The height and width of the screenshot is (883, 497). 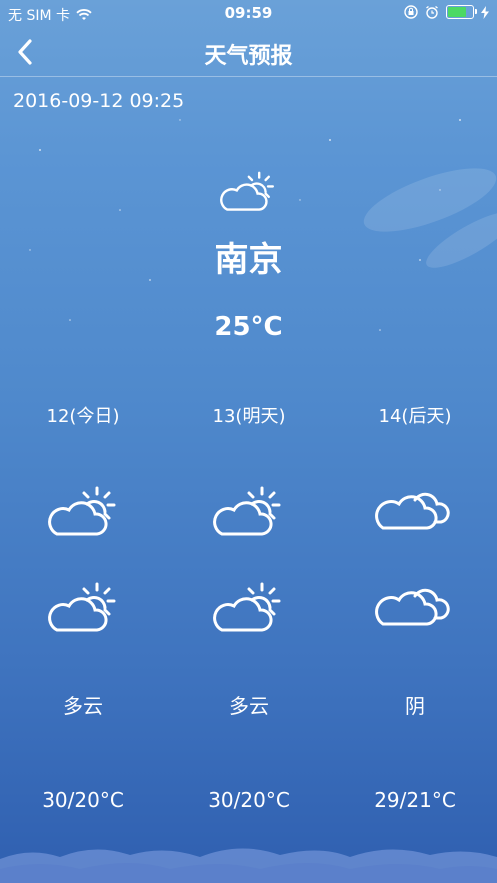 What do you see at coordinates (248, 56) in the screenshot?
I see `page-title: 天气预报` at bounding box center [248, 56].